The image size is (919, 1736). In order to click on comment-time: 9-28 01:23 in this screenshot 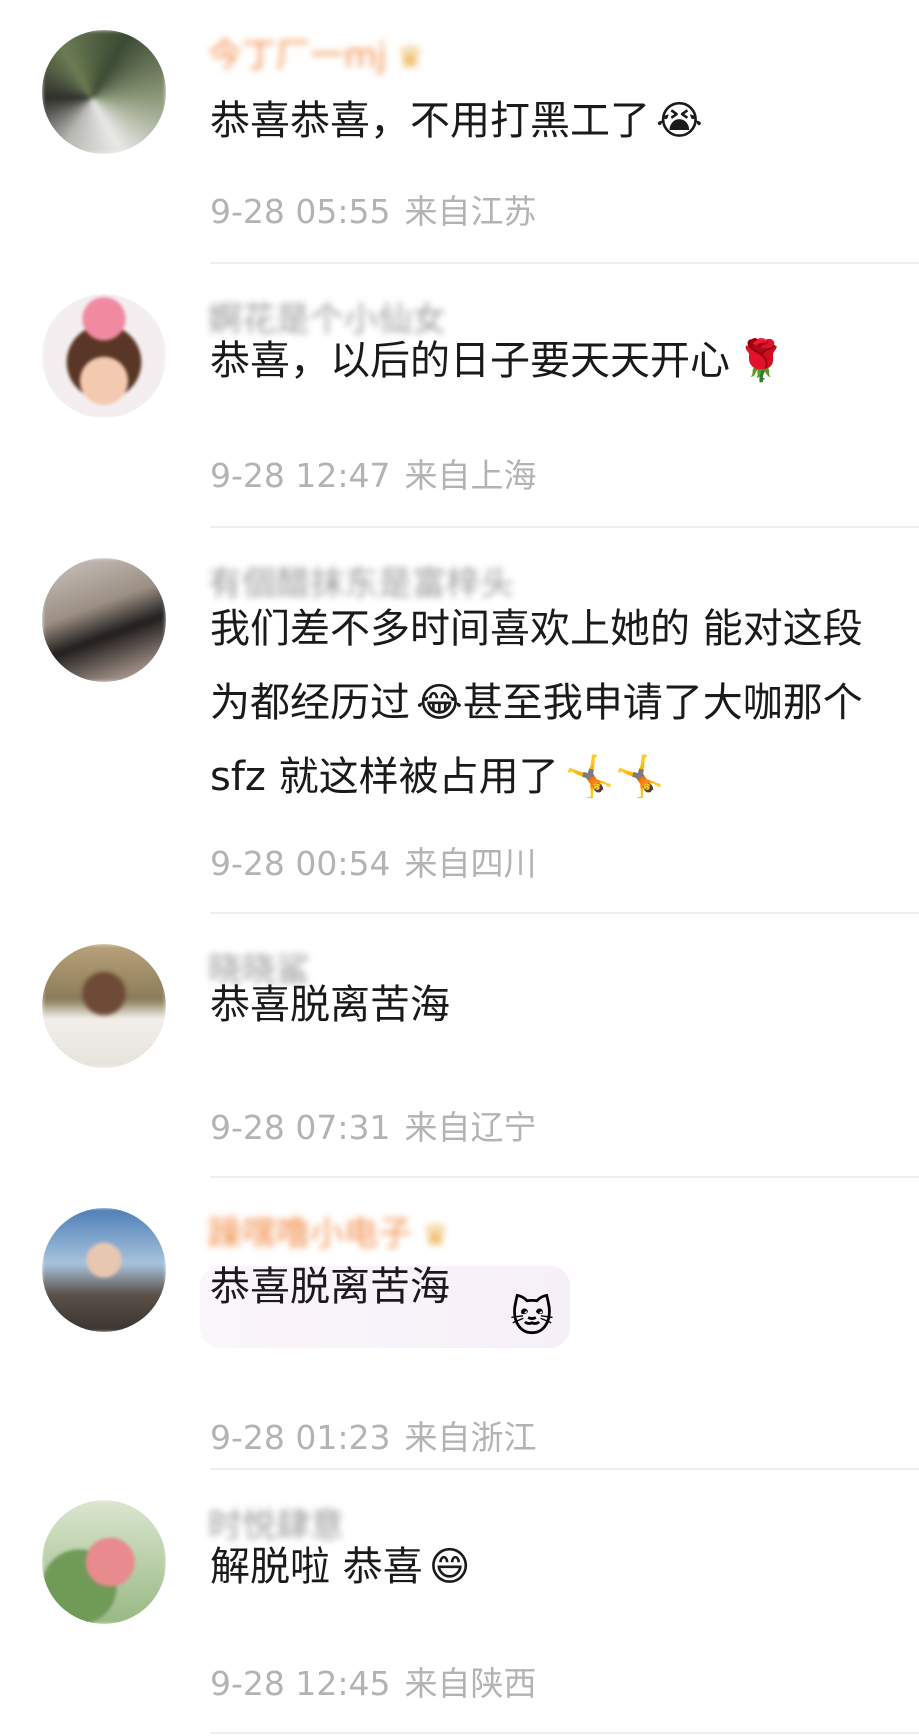, I will do `click(300, 1437)`.